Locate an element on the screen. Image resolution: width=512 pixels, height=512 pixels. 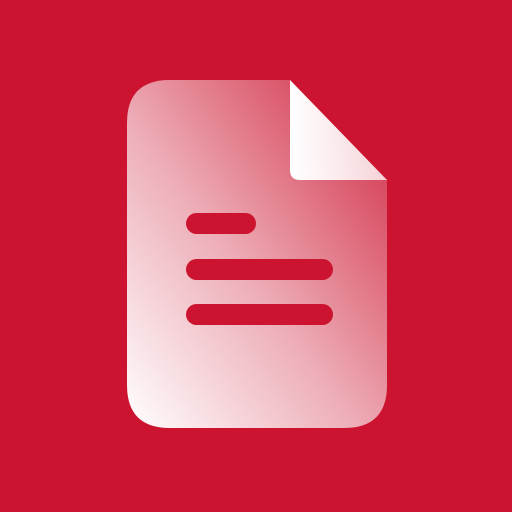
text-line-short is located at coordinates (221, 223).